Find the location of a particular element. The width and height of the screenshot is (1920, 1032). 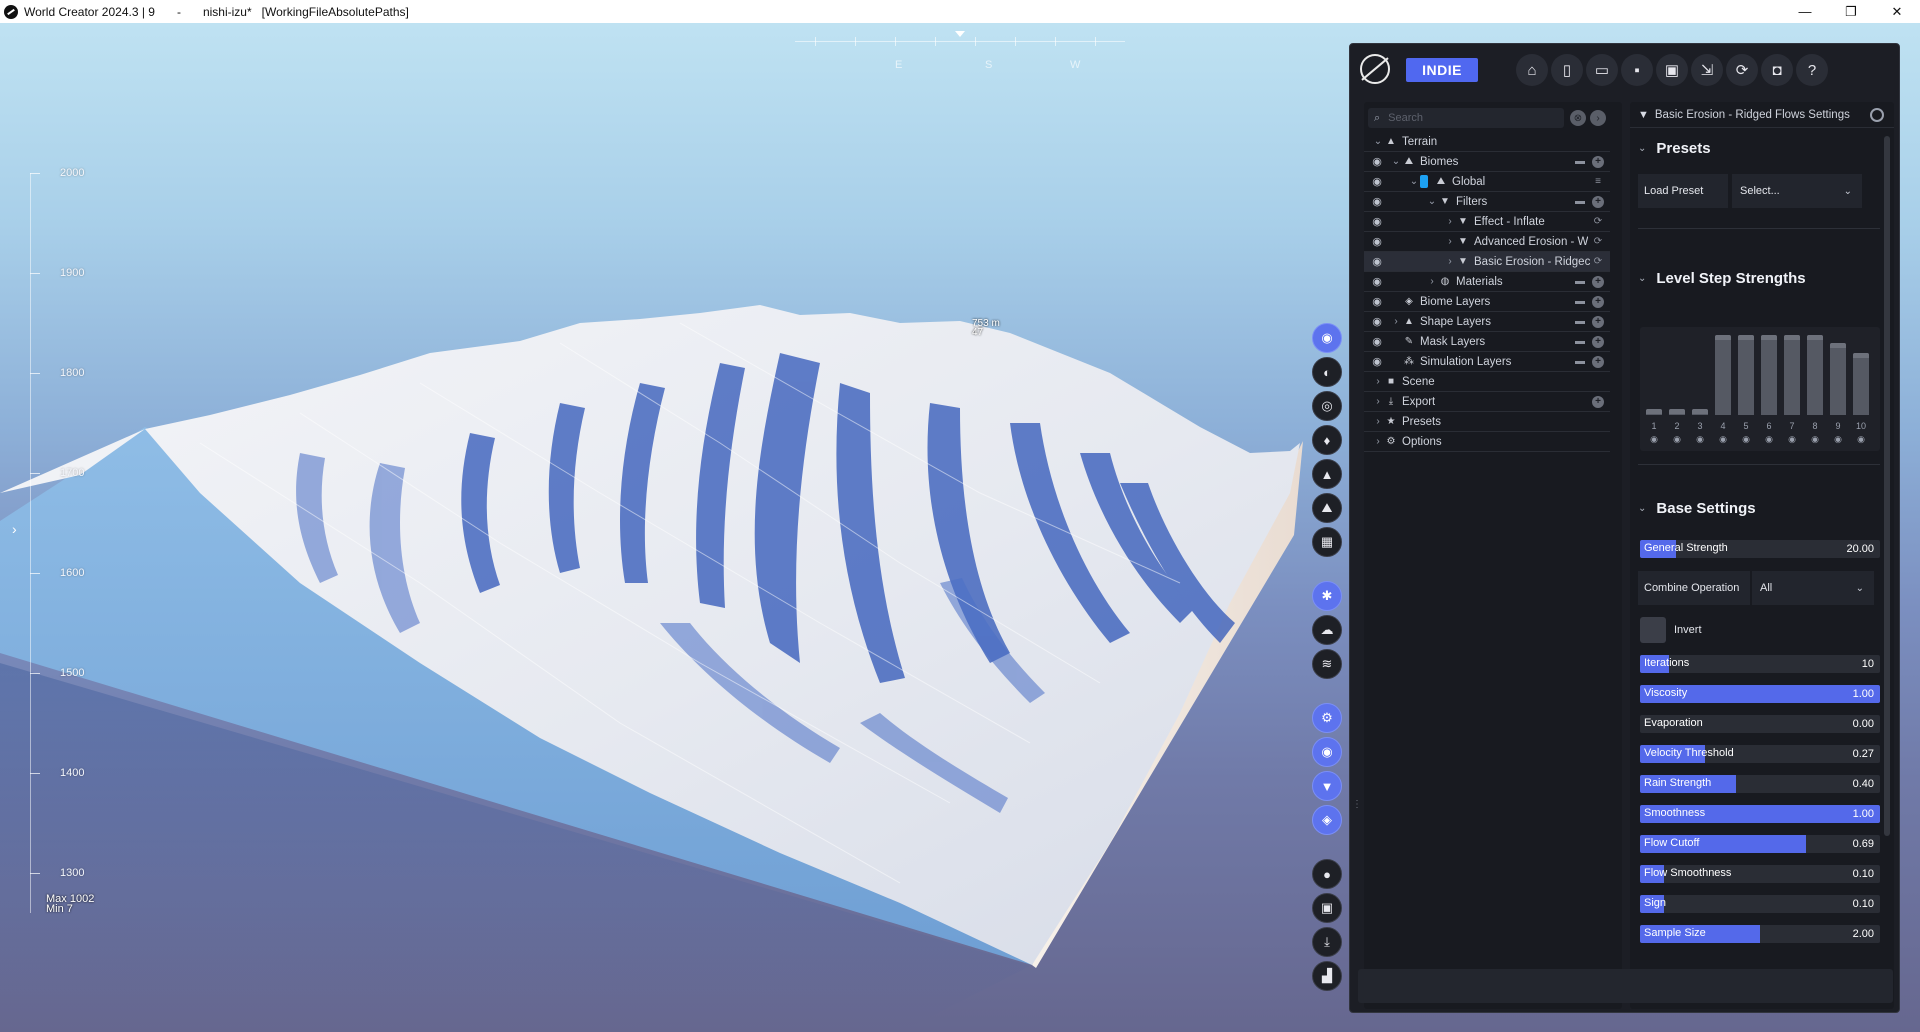

clear-search-icon: ⊗ is located at coordinates (1578, 118).